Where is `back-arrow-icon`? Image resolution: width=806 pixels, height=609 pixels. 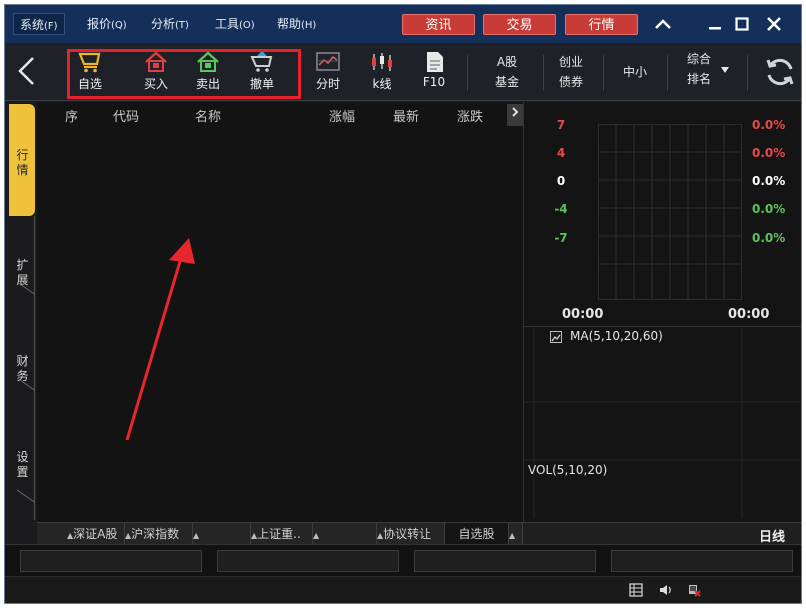
back-arrow-icon is located at coordinates (30, 72).